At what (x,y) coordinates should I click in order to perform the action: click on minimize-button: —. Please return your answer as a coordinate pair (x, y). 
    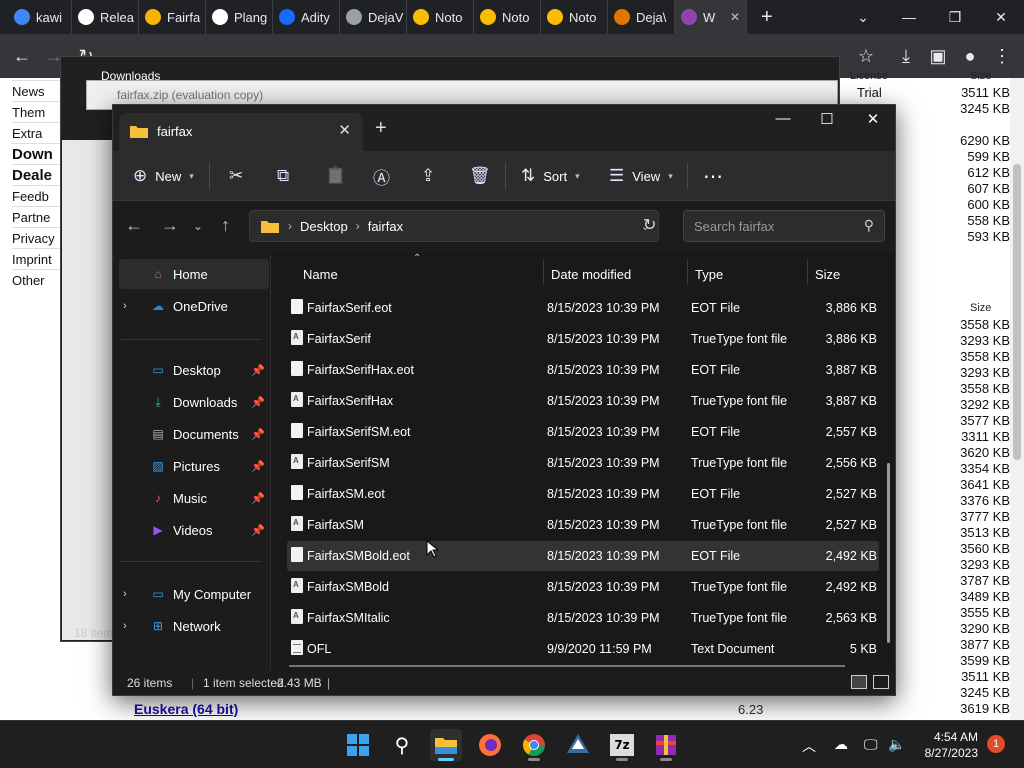
    Looking at the image, I should click on (909, 17).